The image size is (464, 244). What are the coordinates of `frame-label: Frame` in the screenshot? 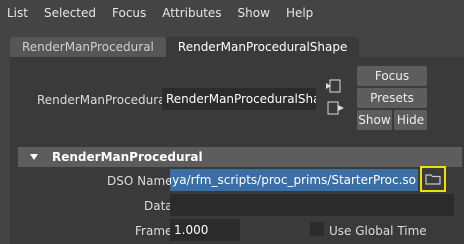 It's located at (154, 231).